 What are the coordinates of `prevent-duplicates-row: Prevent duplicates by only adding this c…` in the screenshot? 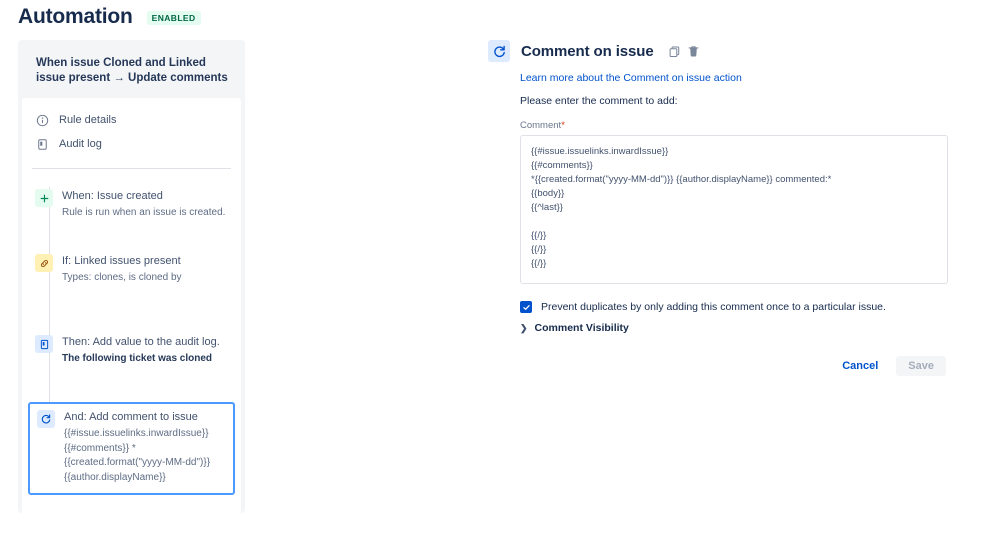 It's located at (739, 307).